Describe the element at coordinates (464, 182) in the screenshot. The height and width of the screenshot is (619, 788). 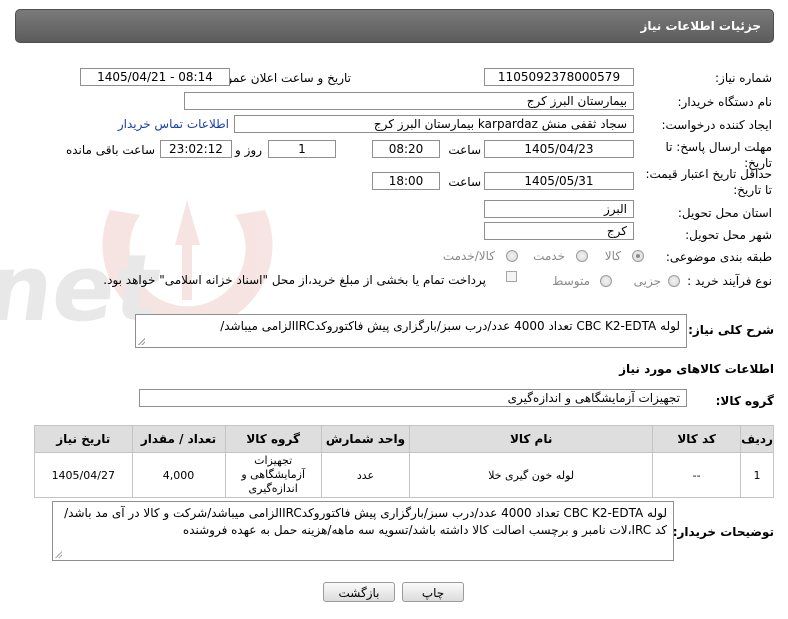
I see `validity-time-label: ساعت` at that location.